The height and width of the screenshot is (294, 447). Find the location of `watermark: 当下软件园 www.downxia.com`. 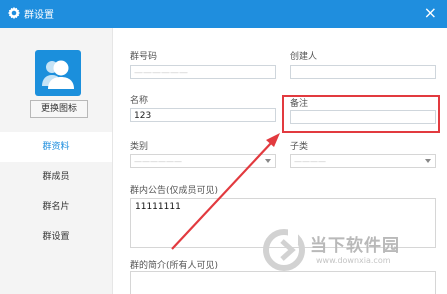

watermark: 当下软件园 www.downxia.com is located at coordinates (352, 254).